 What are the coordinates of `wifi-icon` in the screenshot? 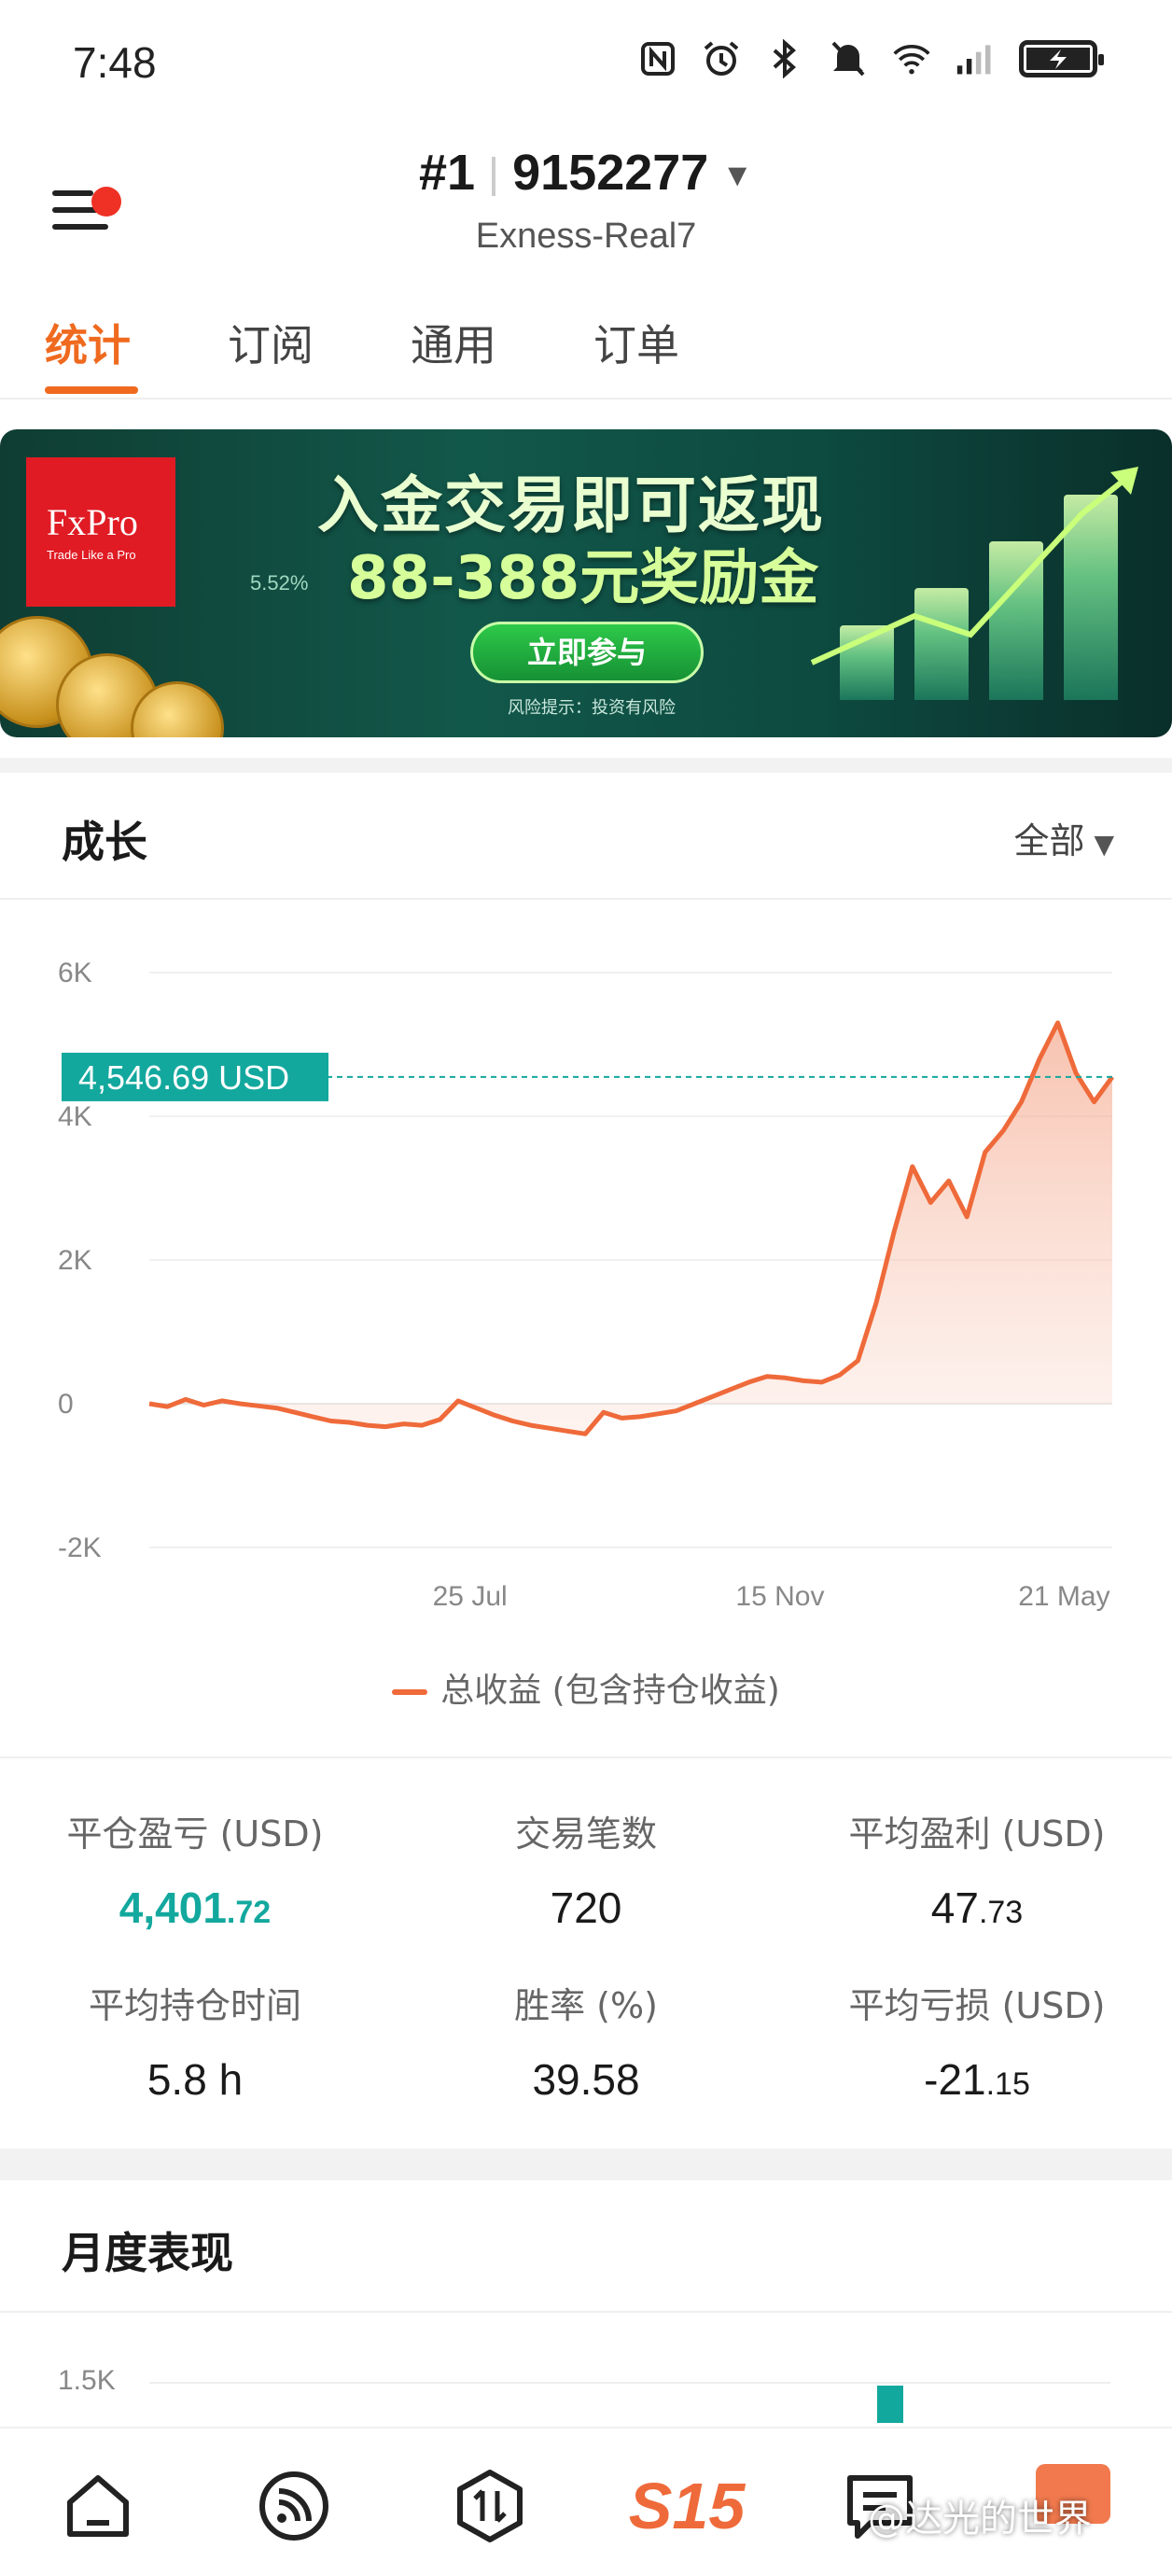 It's located at (911, 58).